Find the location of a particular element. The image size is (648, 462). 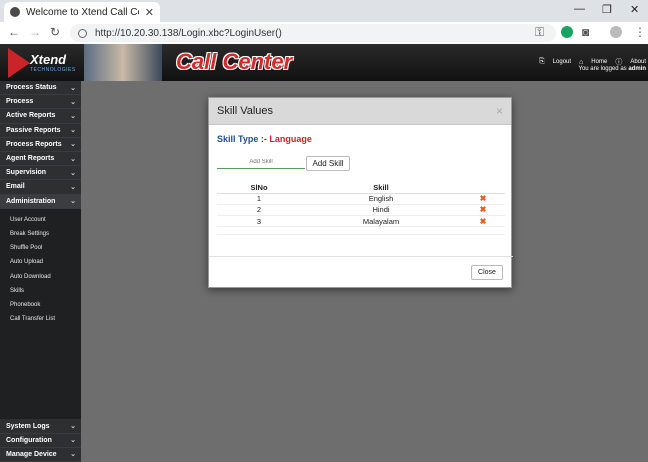

sidebar-item-active-reports: Active Reports ⌄ is located at coordinates (40, 116).